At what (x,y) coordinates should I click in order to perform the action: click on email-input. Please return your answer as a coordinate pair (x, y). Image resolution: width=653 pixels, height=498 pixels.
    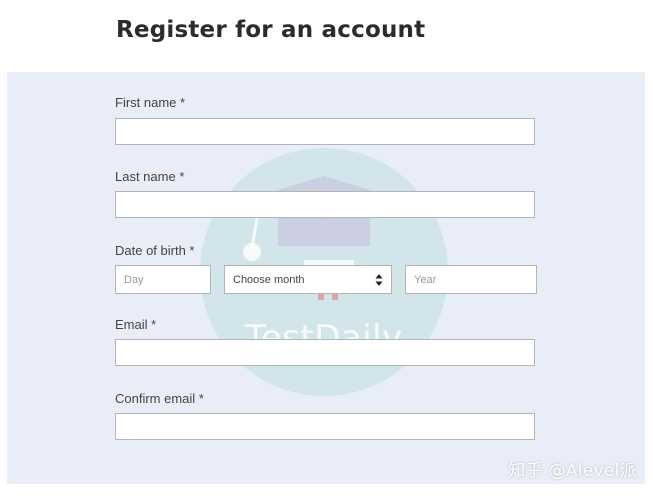
    Looking at the image, I should click on (325, 352).